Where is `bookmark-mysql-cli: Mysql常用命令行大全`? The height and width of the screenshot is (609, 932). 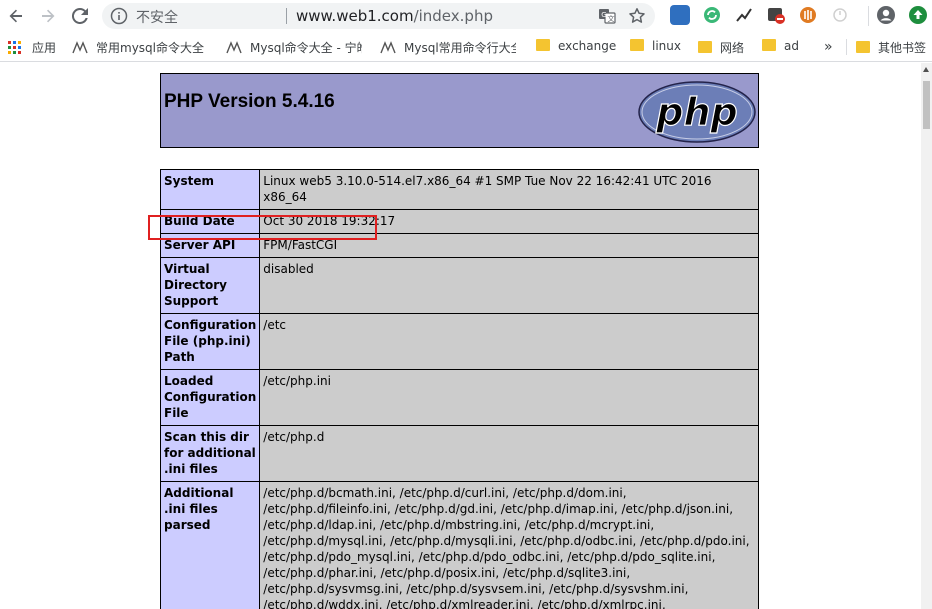 bookmark-mysql-cli: Mysql常用命令行大全 is located at coordinates (448, 47).